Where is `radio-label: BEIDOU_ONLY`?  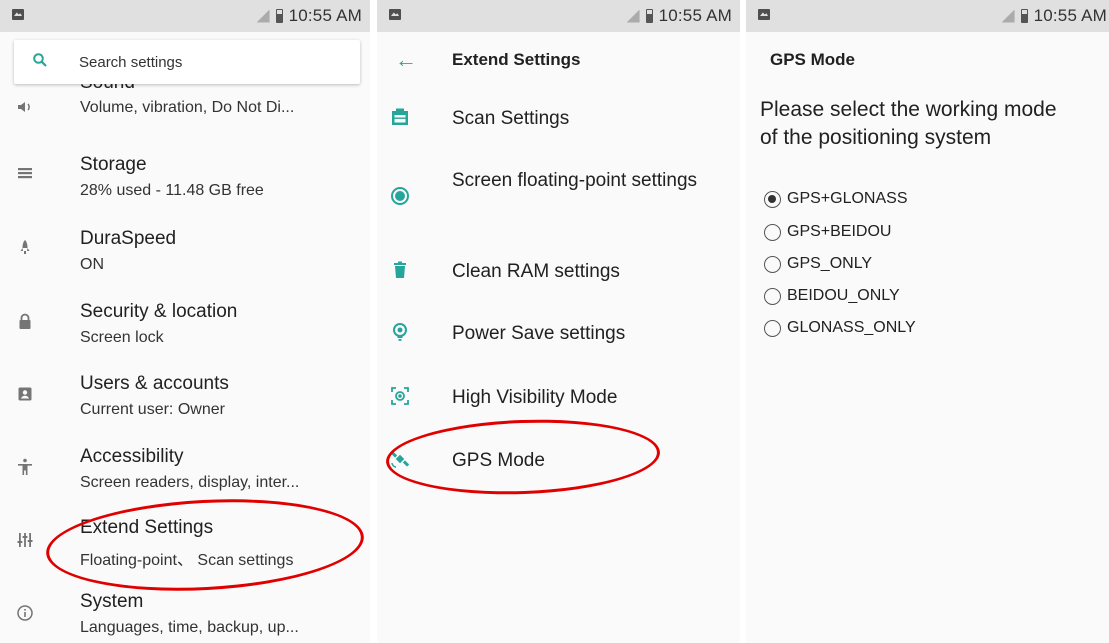 radio-label: BEIDOU_ONLY is located at coordinates (843, 295).